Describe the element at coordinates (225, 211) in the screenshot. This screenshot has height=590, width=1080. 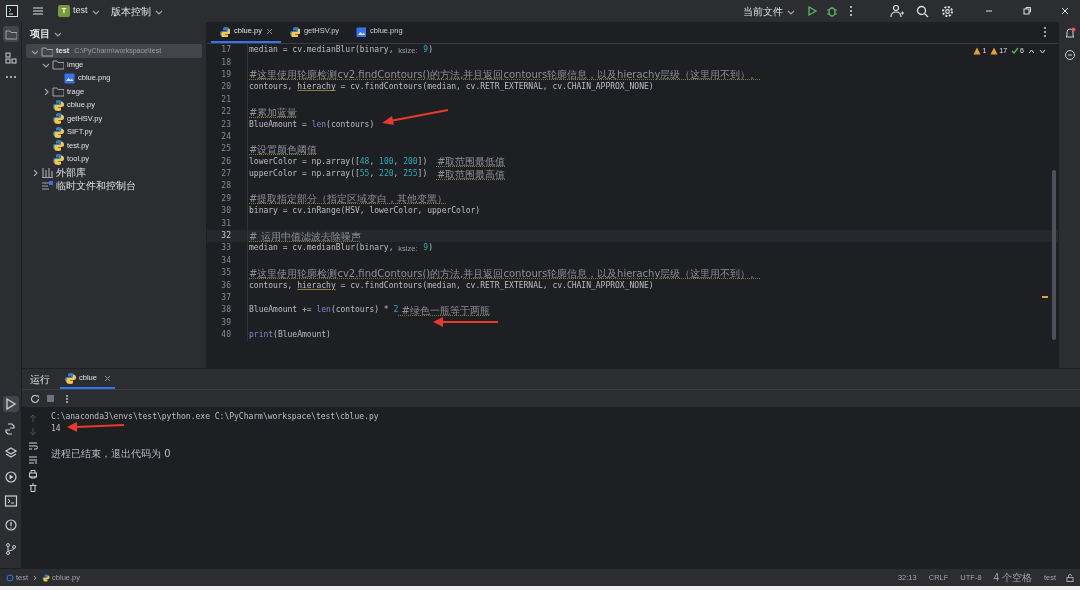
I see `line-number: 30` at that location.